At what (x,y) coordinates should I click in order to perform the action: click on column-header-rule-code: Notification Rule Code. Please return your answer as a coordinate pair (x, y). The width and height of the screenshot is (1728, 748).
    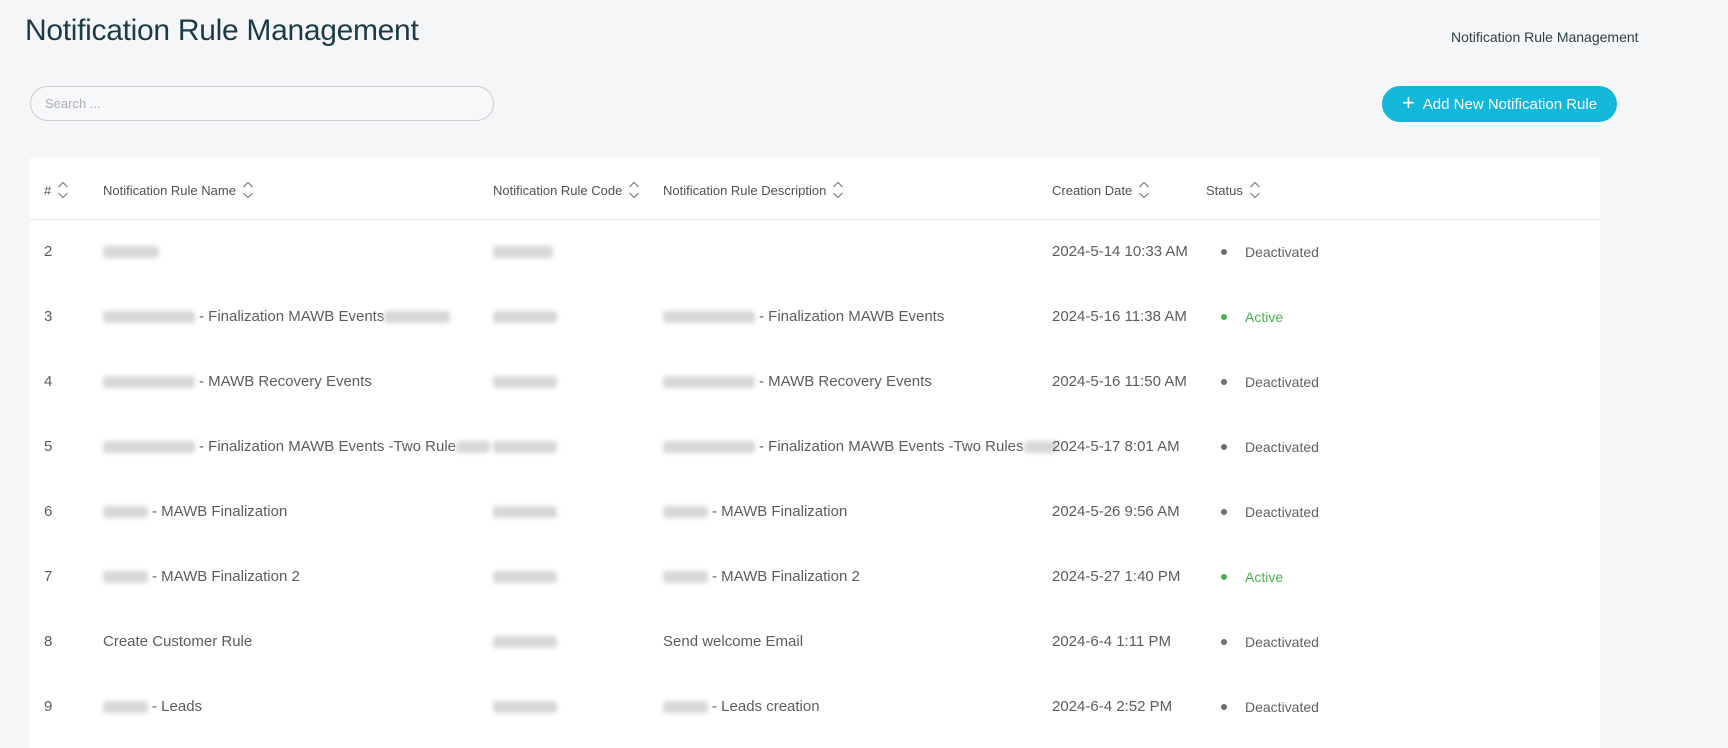
    Looking at the image, I should click on (566, 190).